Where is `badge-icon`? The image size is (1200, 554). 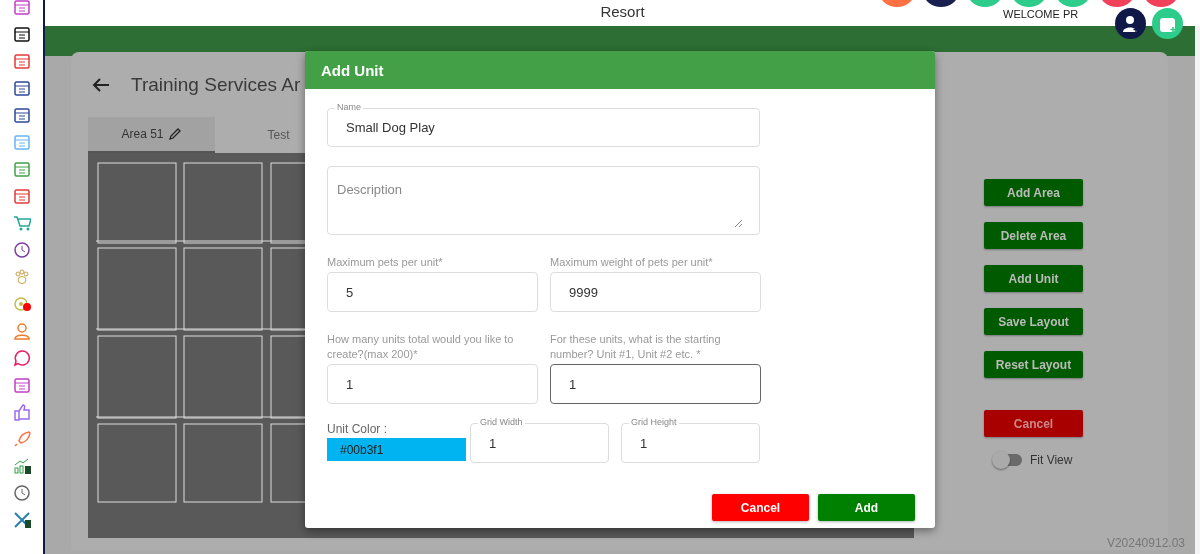
badge-icon is located at coordinates (21, 304).